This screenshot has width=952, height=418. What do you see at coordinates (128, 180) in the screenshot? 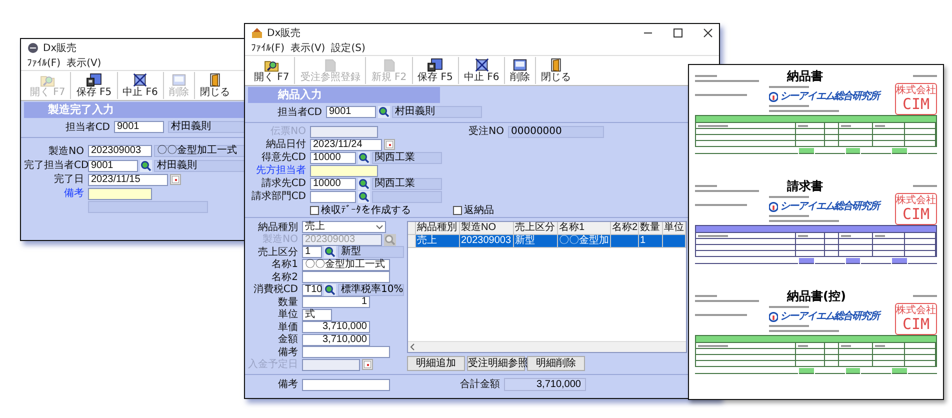
I see `input-field: 2023/11/15` at bounding box center [128, 180].